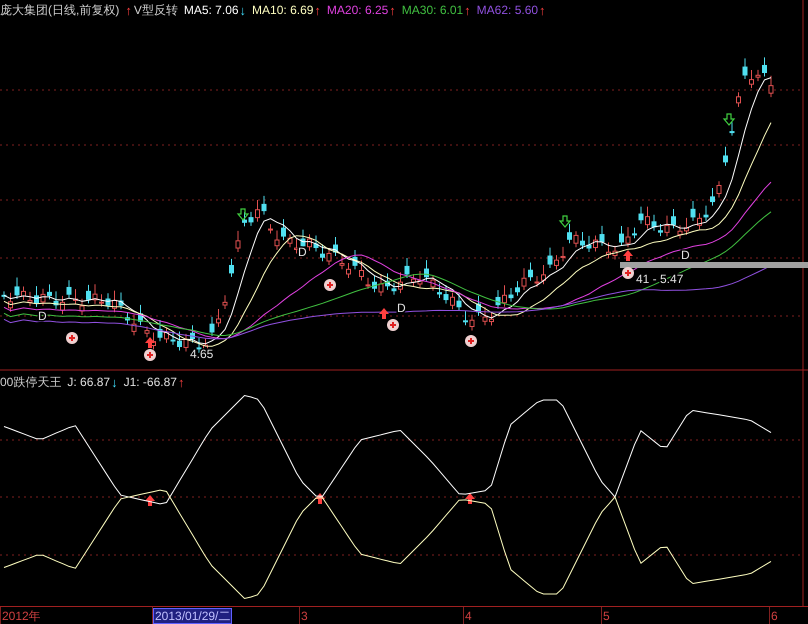 This screenshot has height=624, width=808. Describe the element at coordinates (357, 10) in the screenshot. I see `ma-legend: MA20: 6.25` at that location.